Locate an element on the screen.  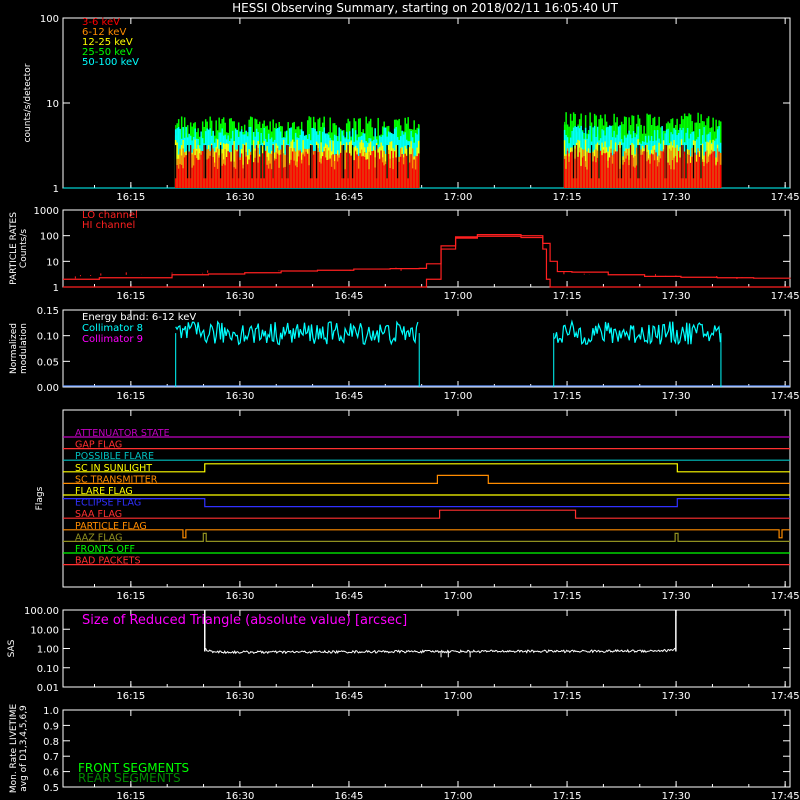
y-tick-label: 0.15 is located at coordinates (48, 311).